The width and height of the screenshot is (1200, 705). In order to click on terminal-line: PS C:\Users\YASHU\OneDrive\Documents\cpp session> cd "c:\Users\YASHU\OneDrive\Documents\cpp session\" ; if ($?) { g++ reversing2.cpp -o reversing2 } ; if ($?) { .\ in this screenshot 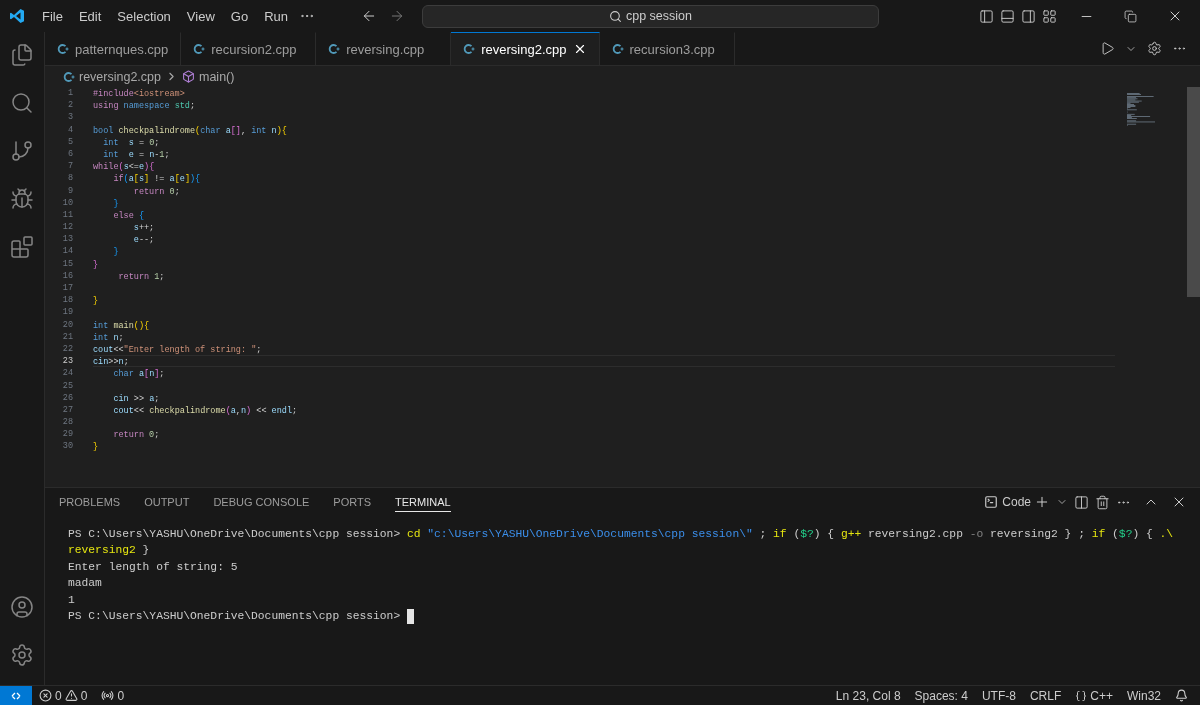, I will do `click(621, 534)`.